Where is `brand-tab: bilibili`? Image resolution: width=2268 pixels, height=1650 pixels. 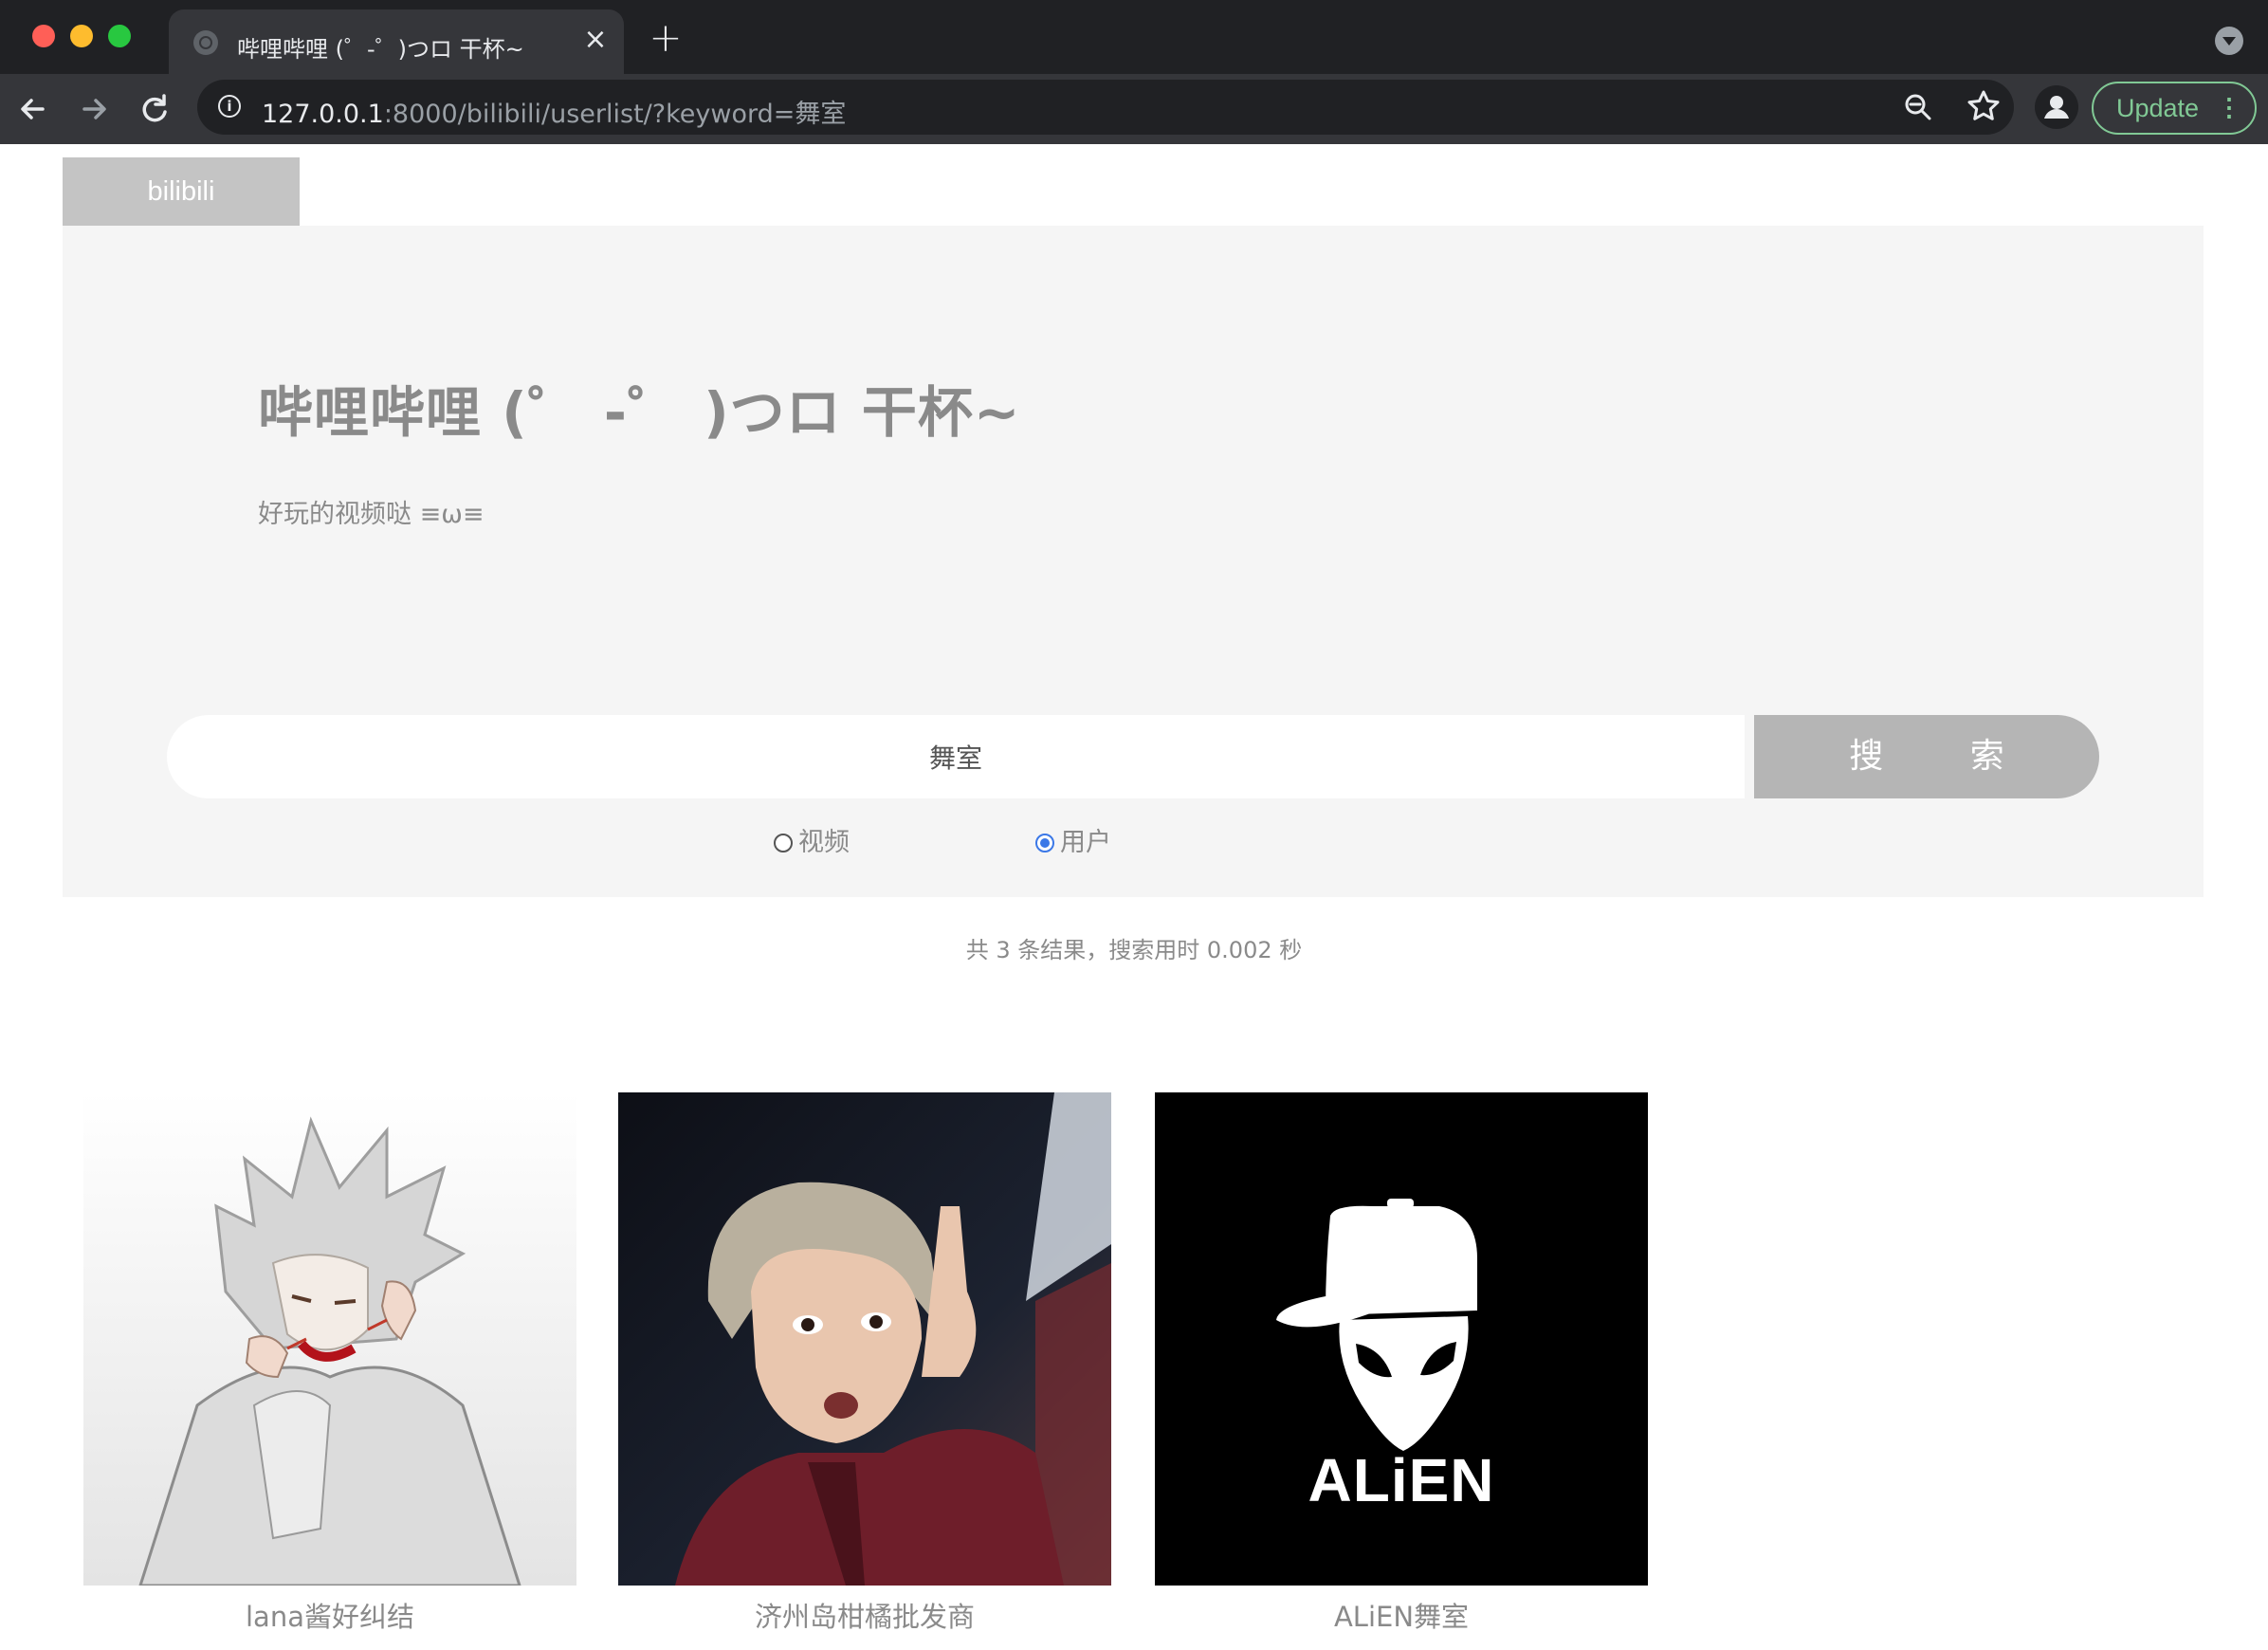 brand-tab: bilibili is located at coordinates (181, 191).